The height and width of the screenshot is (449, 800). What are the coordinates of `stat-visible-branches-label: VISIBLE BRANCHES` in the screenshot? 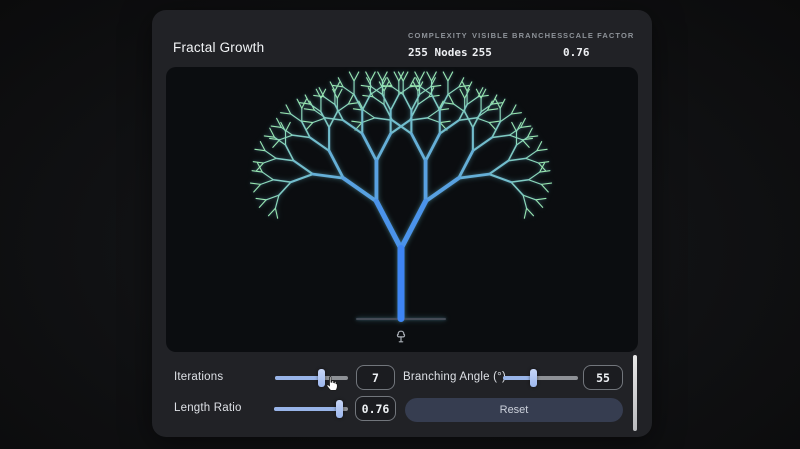 It's located at (518, 35).